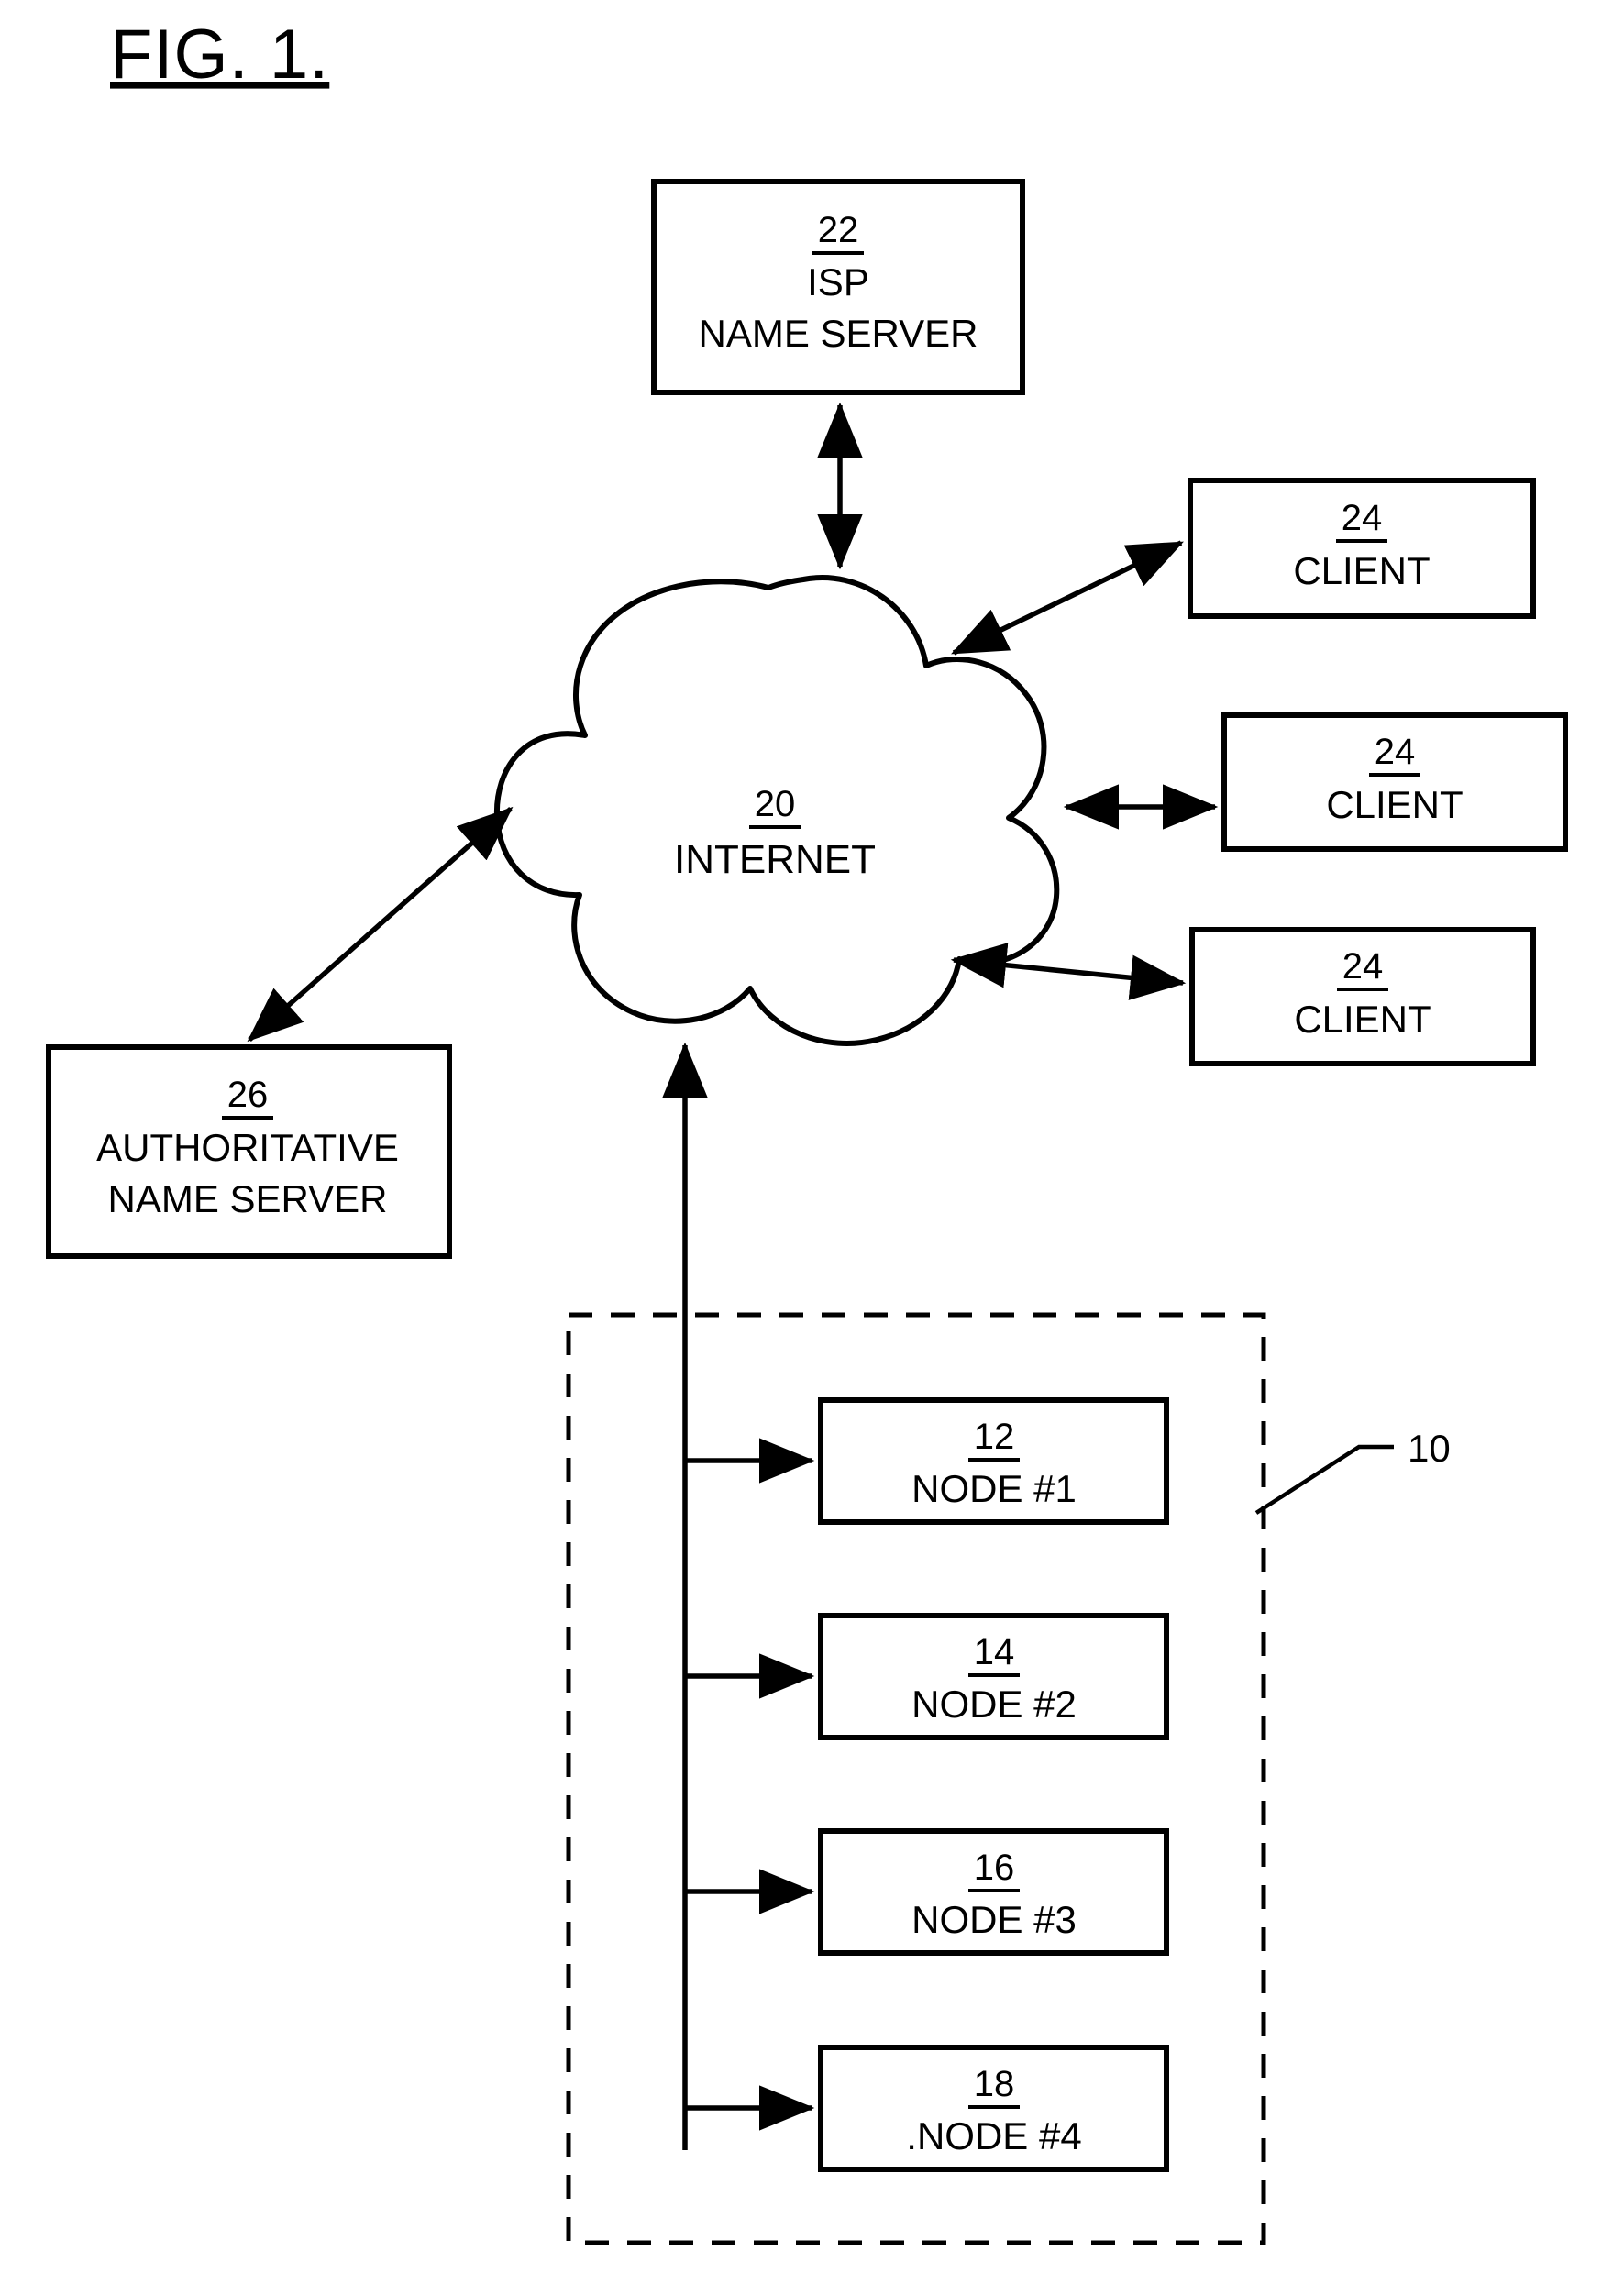  I want to click on node-3-label: NODE #3, so click(994, 1919).